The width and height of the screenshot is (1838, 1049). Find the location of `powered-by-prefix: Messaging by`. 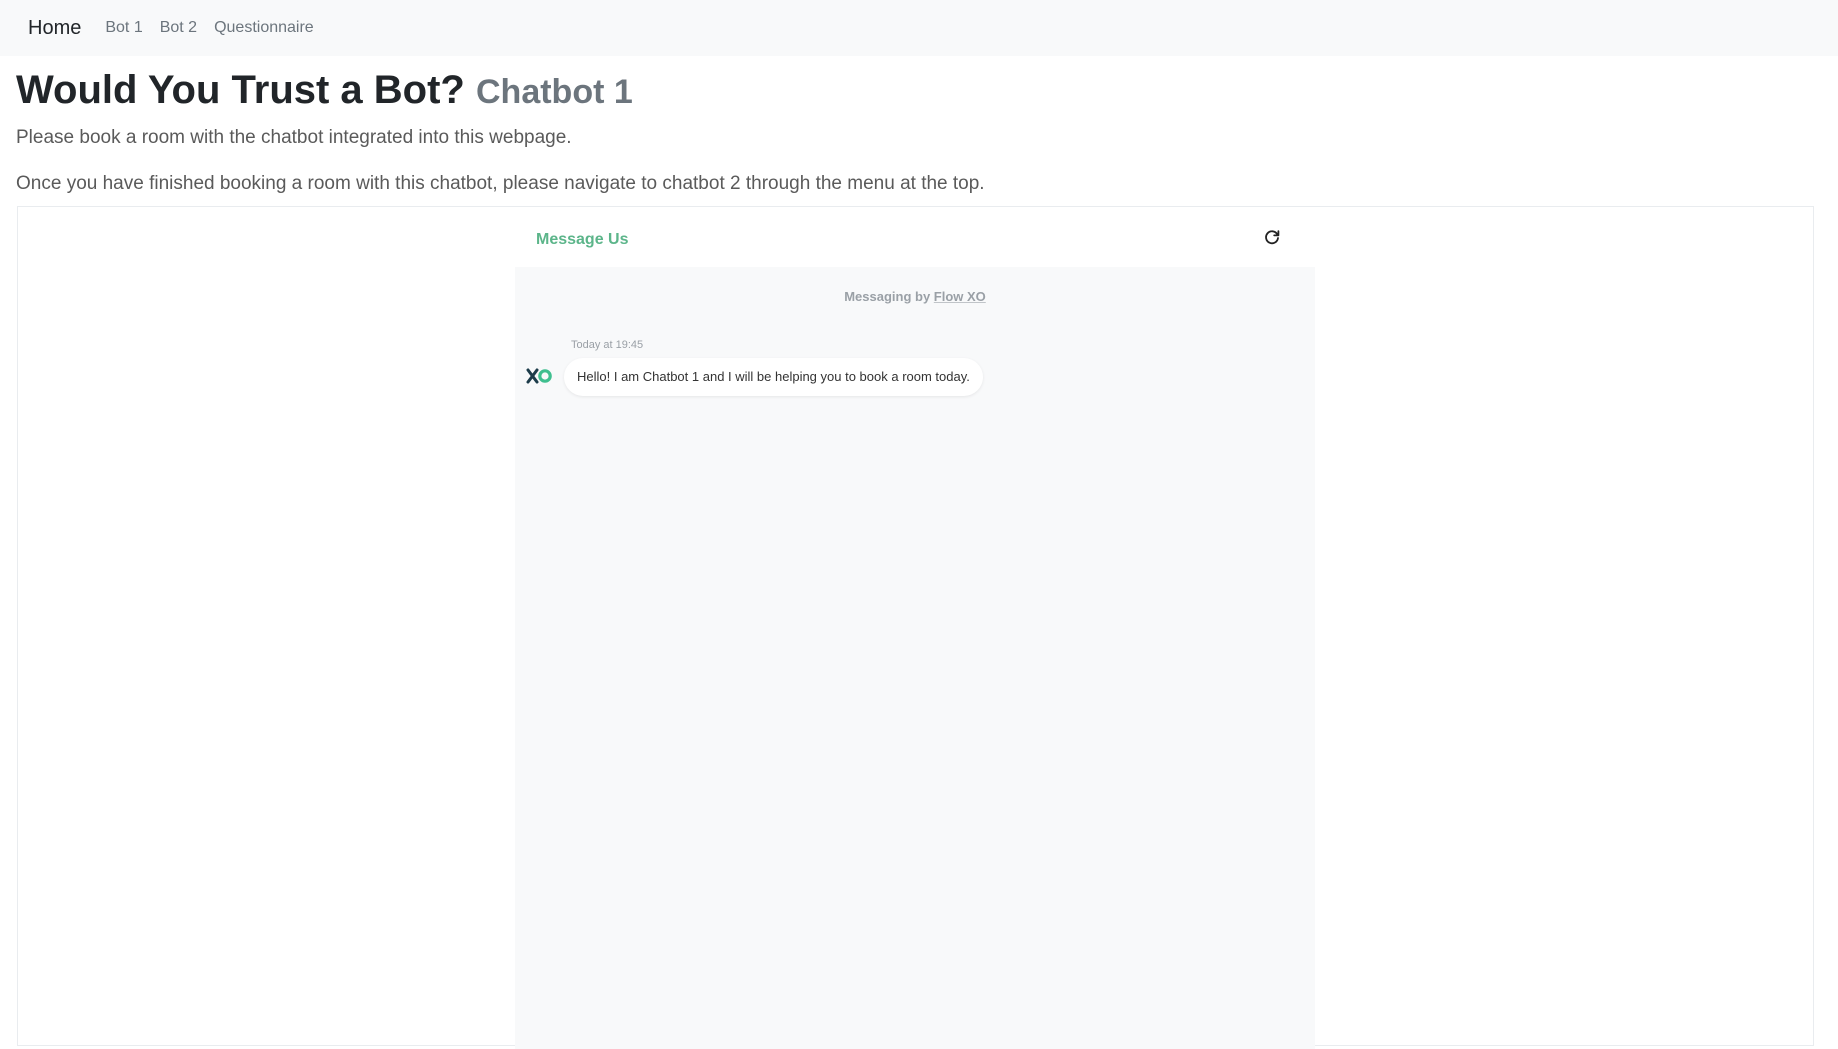

powered-by-prefix: Messaging by is located at coordinates (889, 296).